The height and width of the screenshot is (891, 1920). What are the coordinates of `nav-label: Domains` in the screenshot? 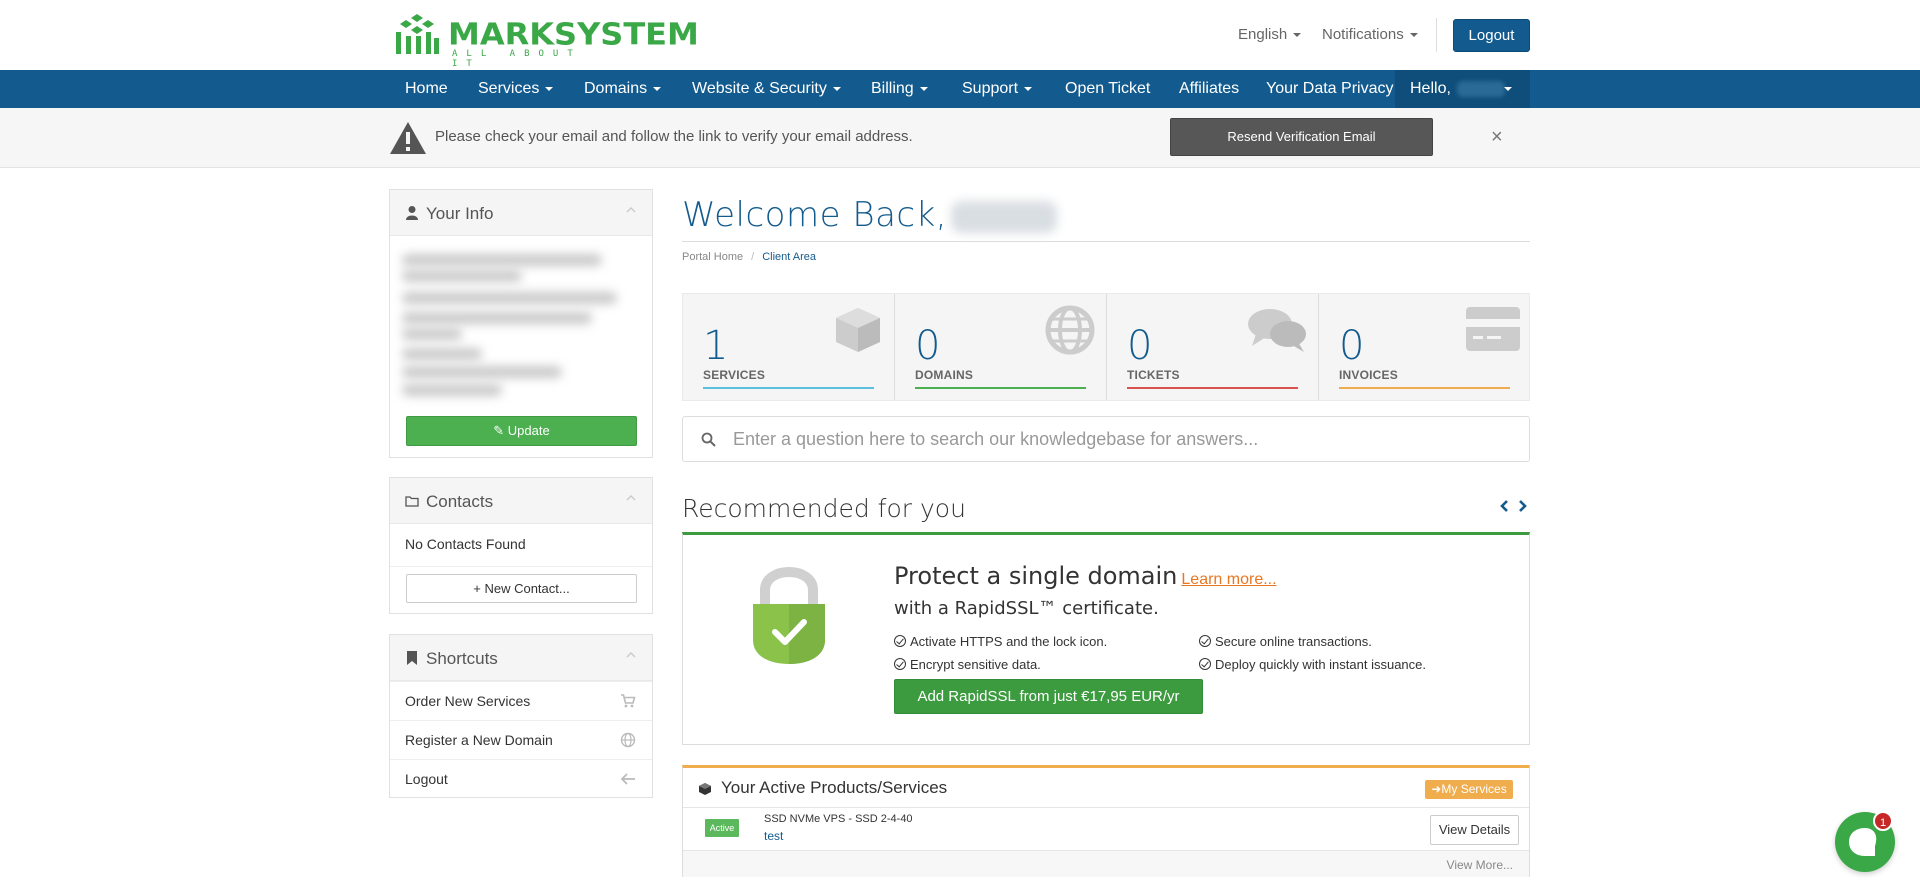 It's located at (616, 88).